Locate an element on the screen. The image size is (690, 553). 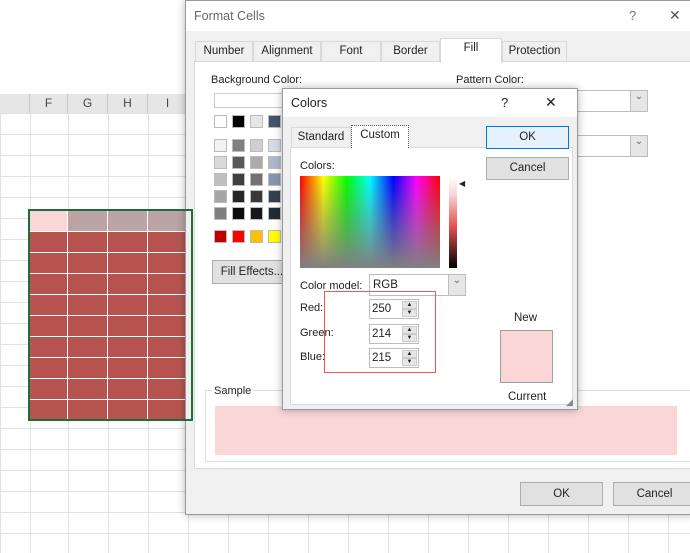
red-label: Red: is located at coordinates (312, 308).